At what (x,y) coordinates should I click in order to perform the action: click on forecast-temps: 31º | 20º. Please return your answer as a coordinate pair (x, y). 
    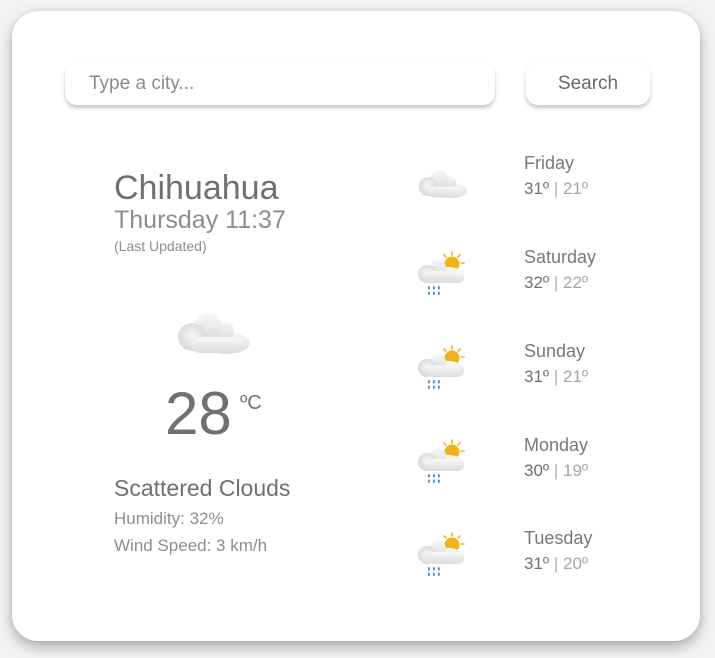
    Looking at the image, I should click on (556, 564).